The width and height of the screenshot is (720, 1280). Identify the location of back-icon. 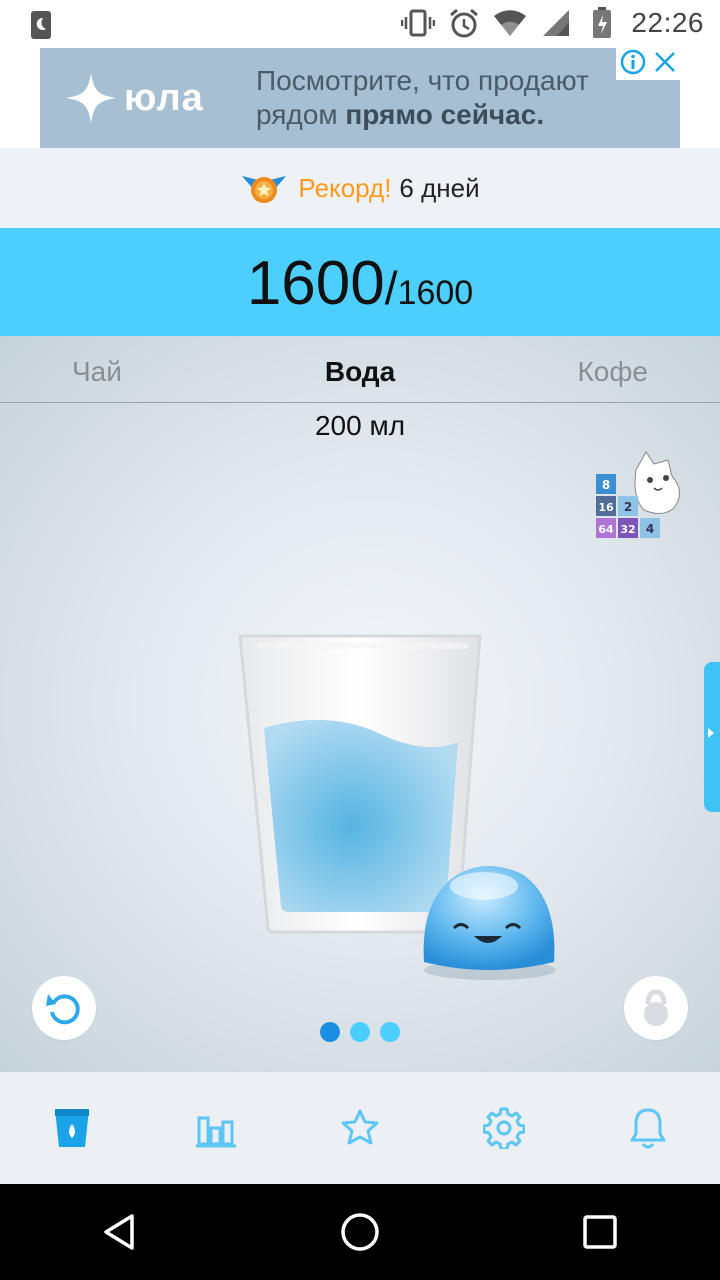
(119, 1232).